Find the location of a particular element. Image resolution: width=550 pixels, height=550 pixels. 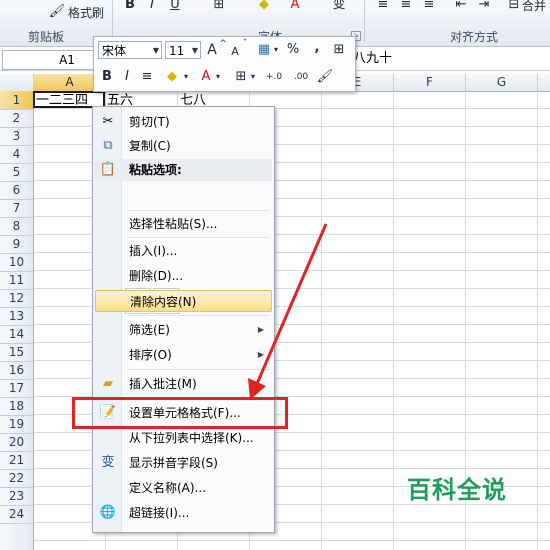

watermark-title: 百科全说 is located at coordinates (457, 490).